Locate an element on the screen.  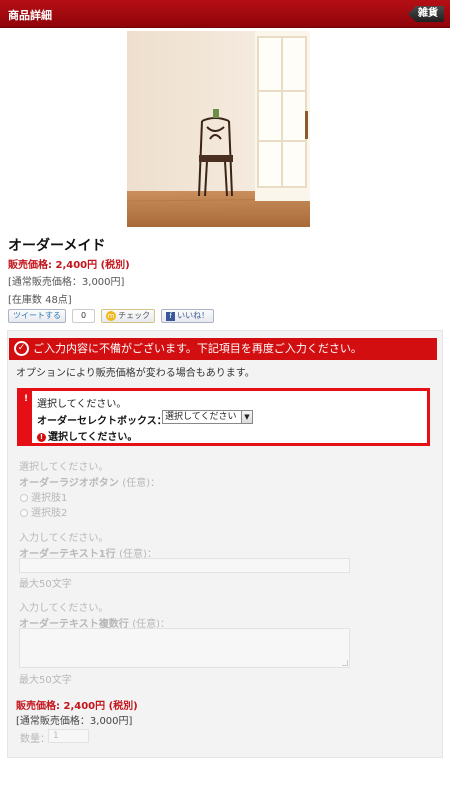
order-textarea is located at coordinates (184, 648).